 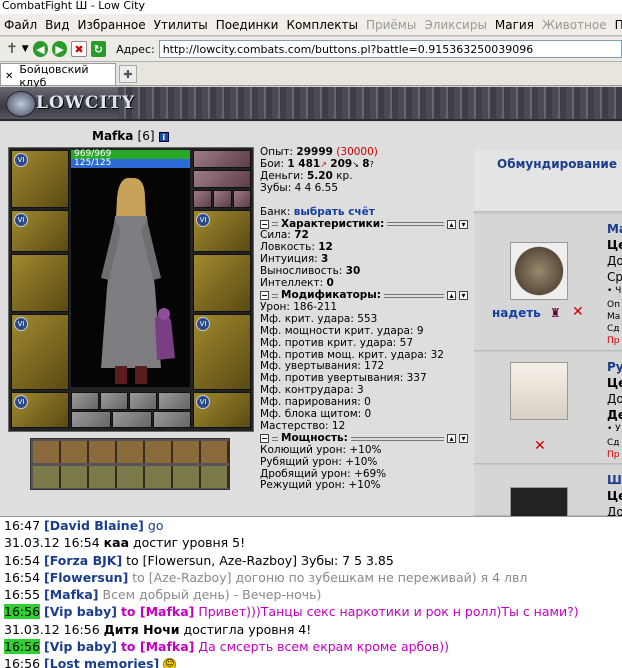 I want to click on wear-item-link: надеть, so click(x=516, y=313).